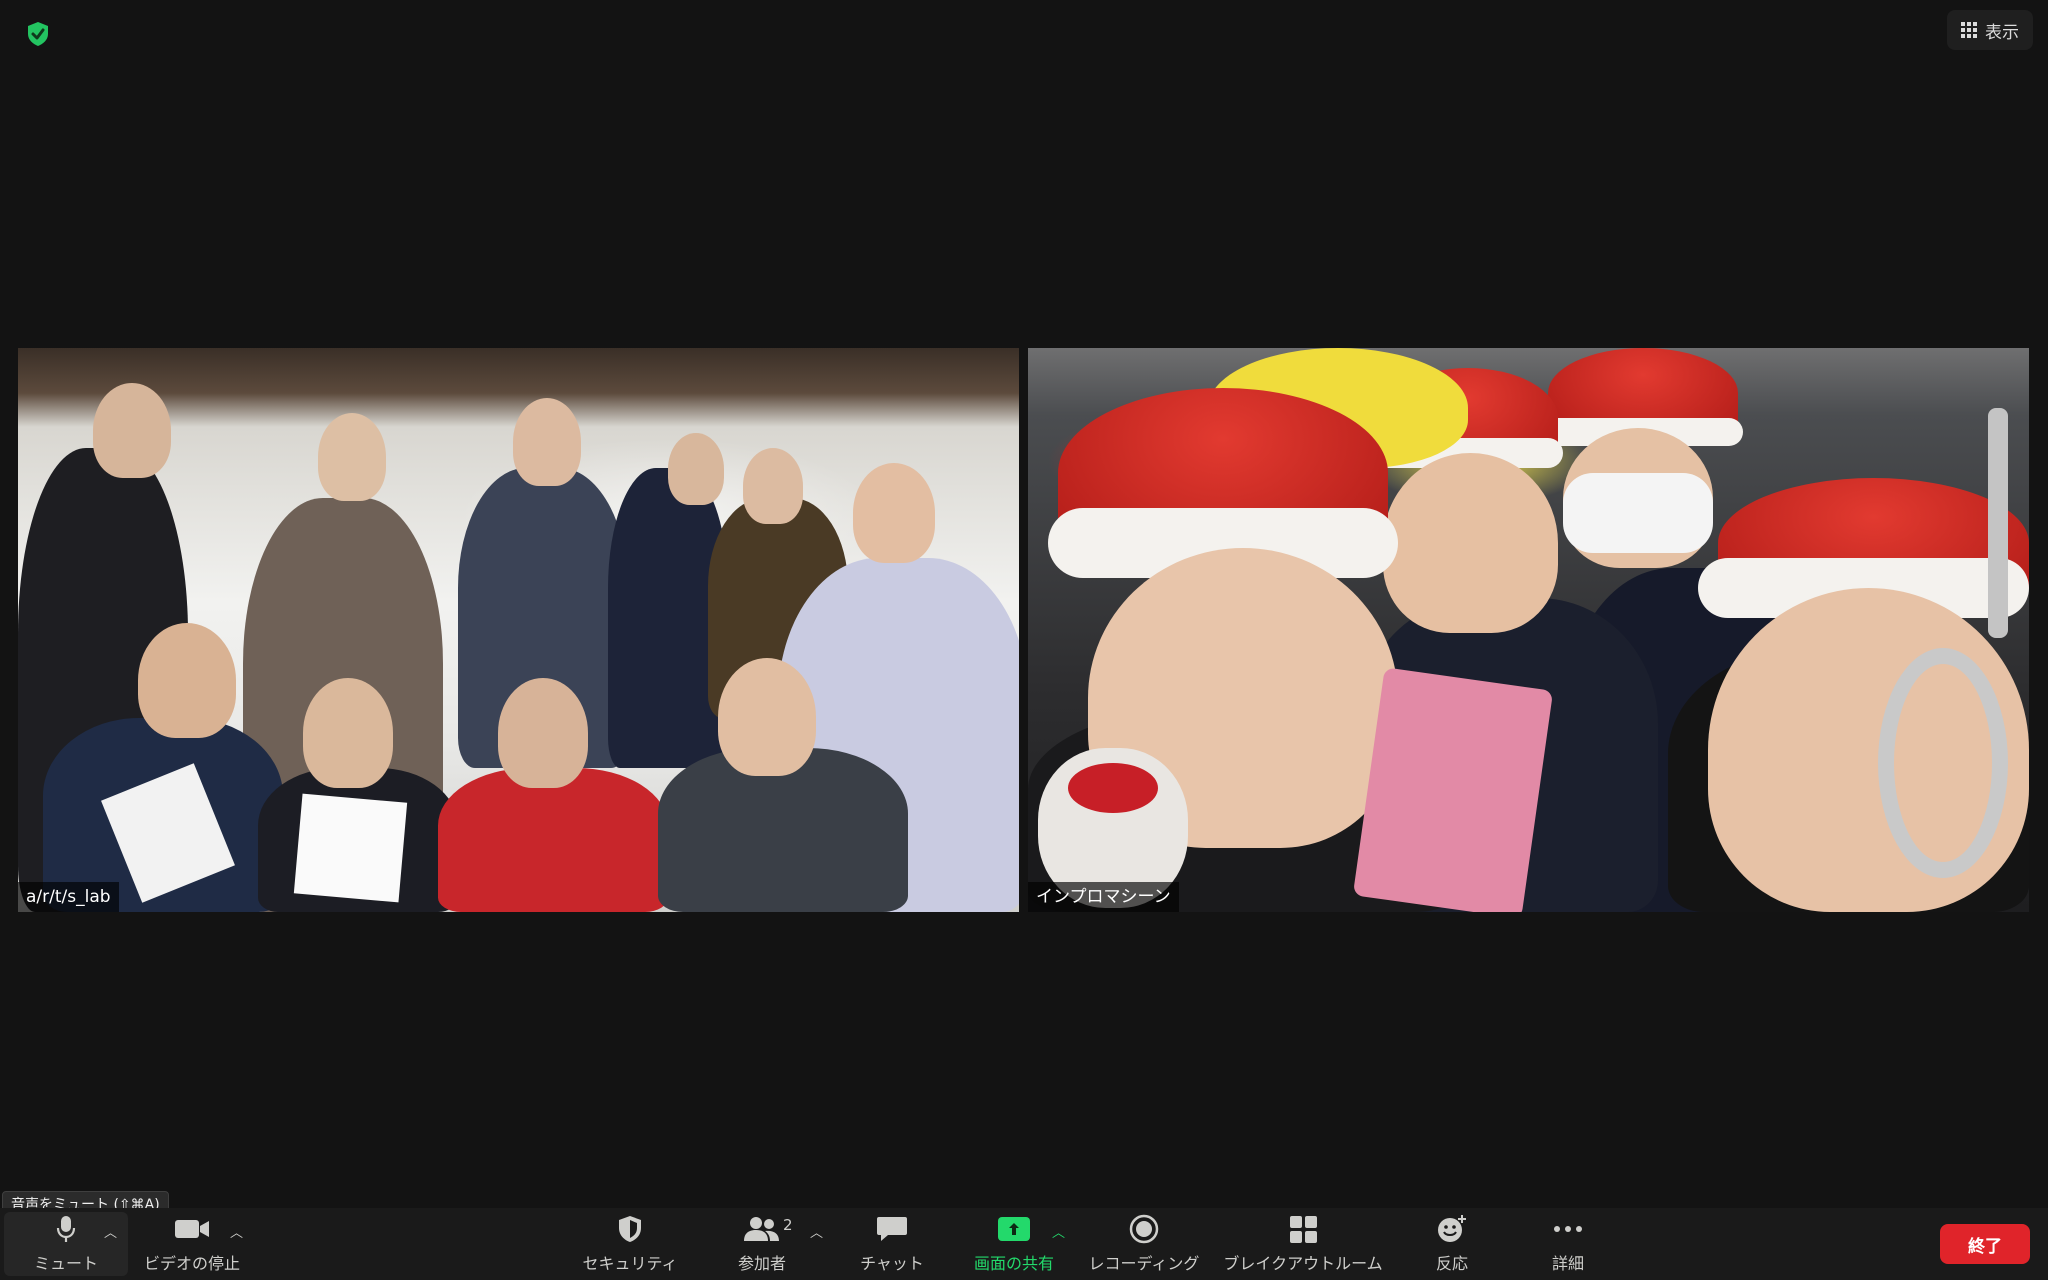 This screenshot has width=2048, height=1280. What do you see at coordinates (1568, 1229) in the screenshot?
I see `more-dots-icon` at bounding box center [1568, 1229].